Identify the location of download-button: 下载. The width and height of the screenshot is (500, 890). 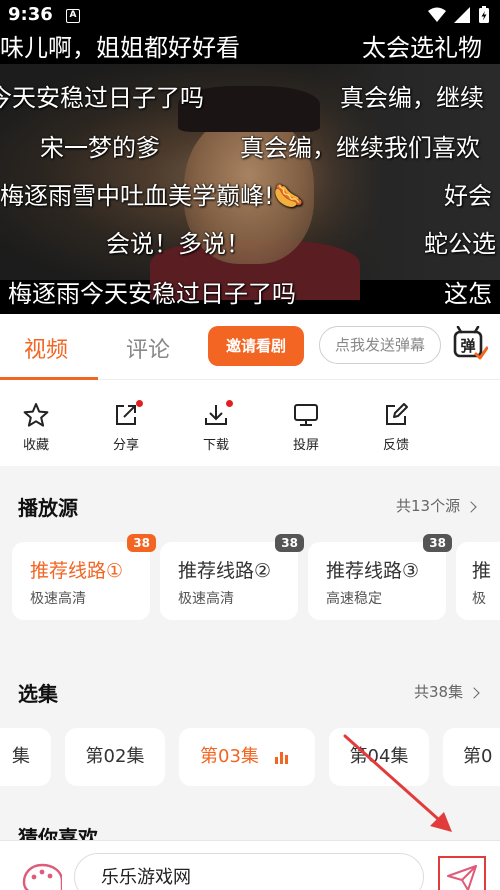
(216, 426).